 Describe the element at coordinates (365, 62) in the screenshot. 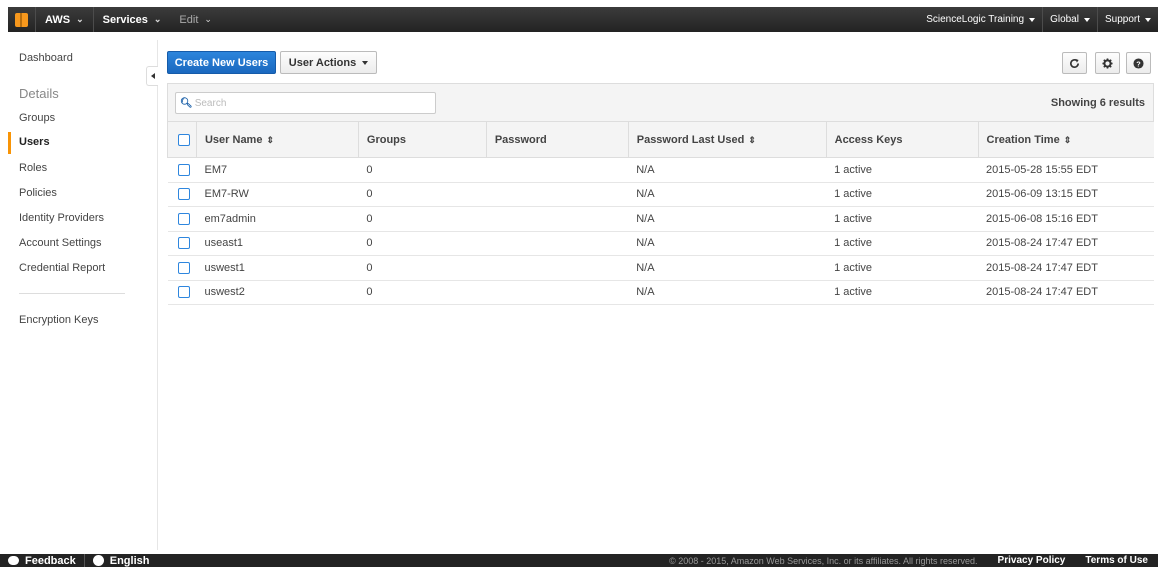

I see `caret-down-icon` at that location.